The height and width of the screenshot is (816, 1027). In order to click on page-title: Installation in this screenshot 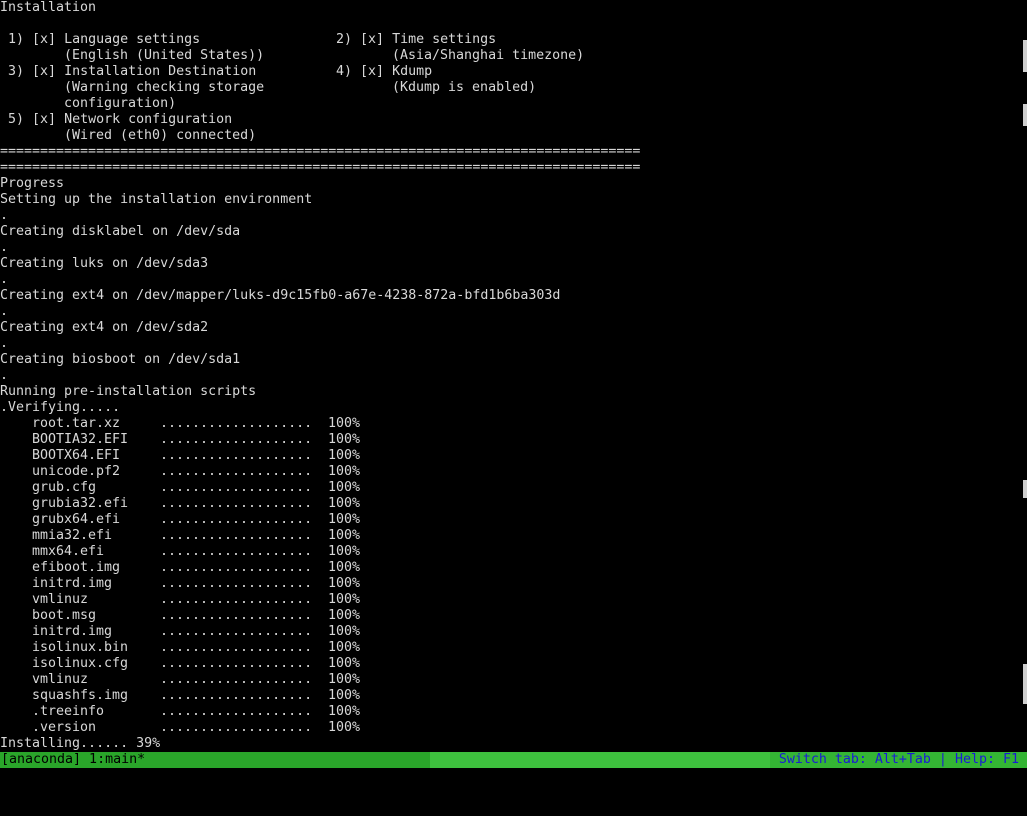, I will do `click(48, 7)`.